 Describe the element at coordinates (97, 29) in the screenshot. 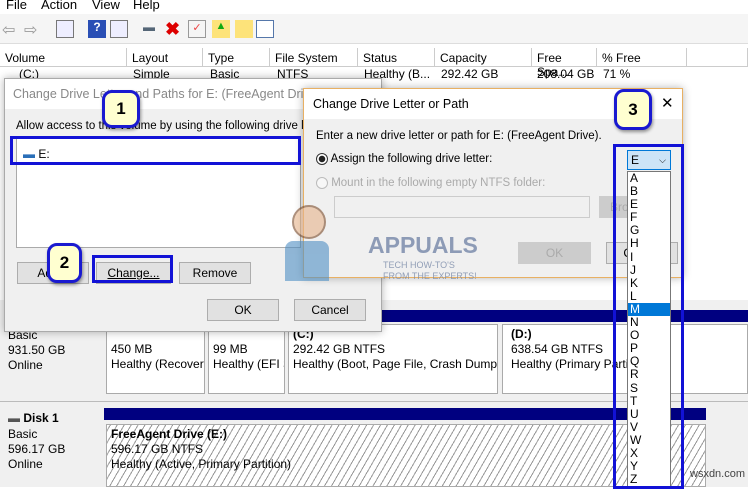

I see `help-icon: ?` at that location.